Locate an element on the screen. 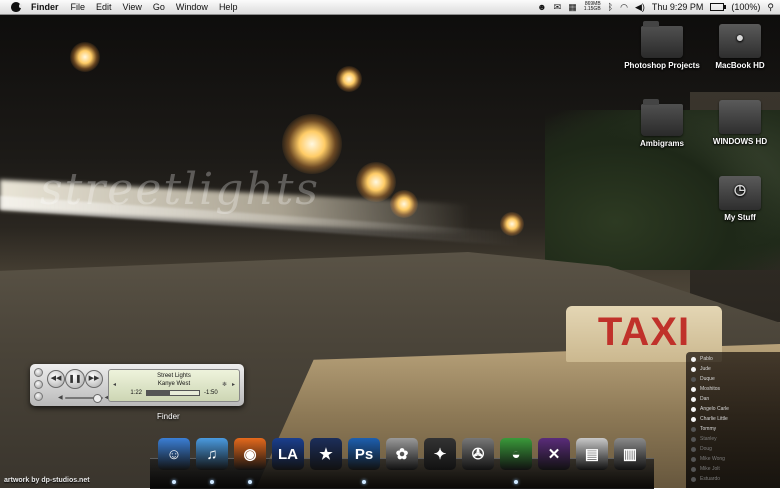  wifi-icon: ◠ is located at coordinates (624, 7).